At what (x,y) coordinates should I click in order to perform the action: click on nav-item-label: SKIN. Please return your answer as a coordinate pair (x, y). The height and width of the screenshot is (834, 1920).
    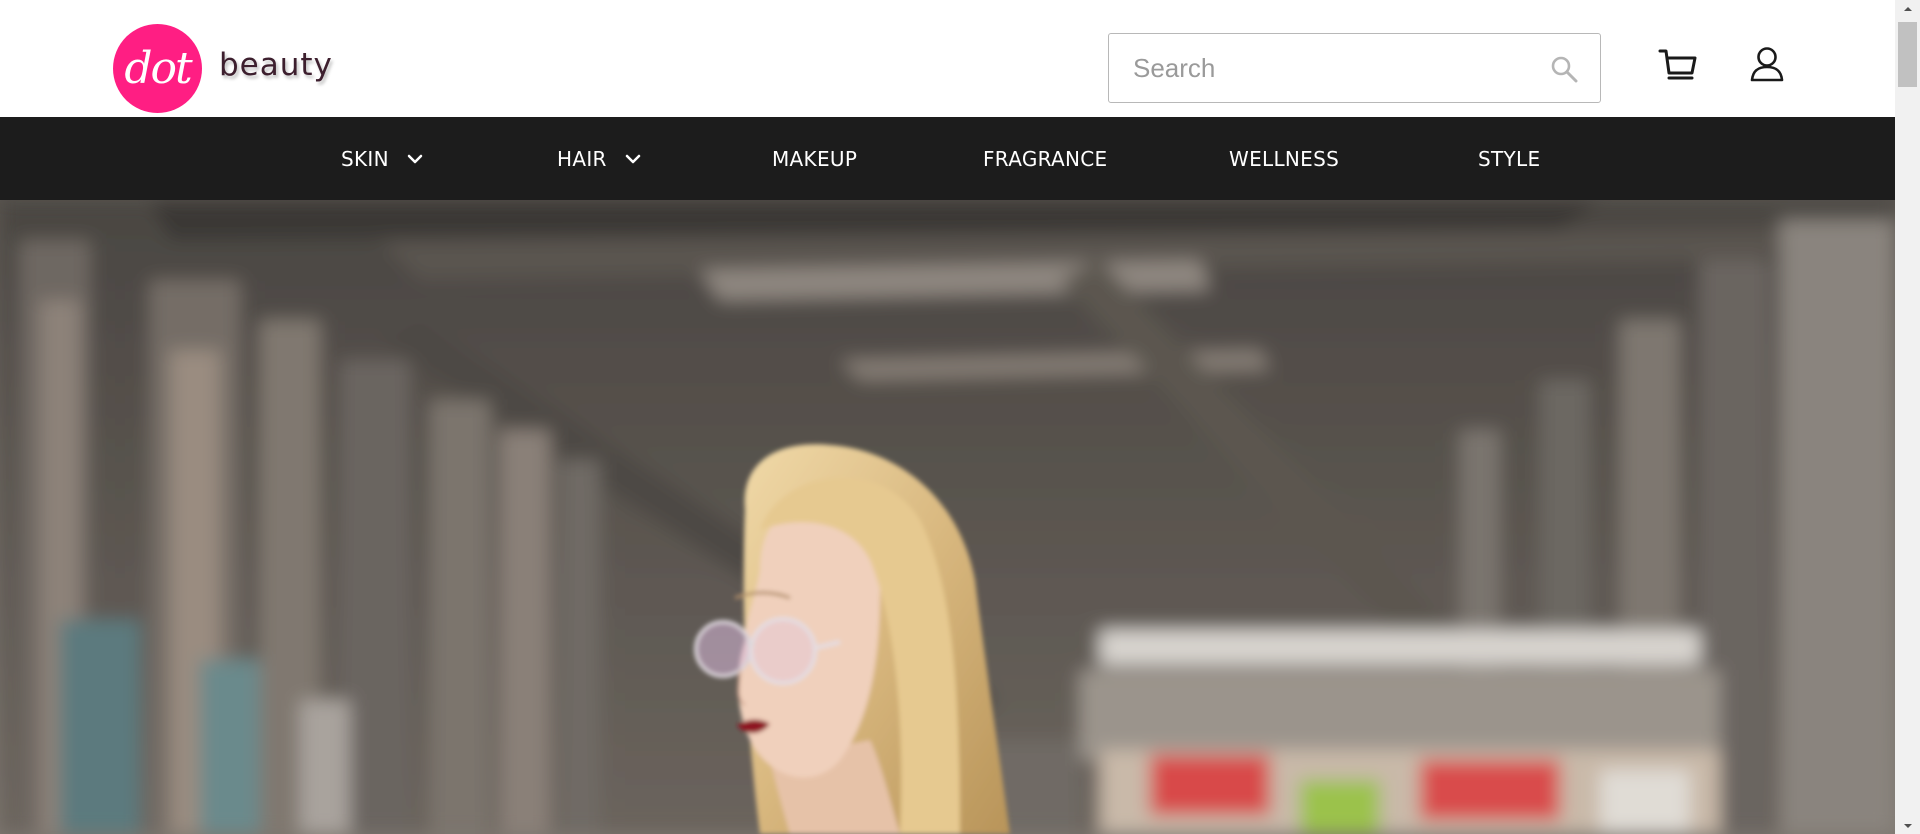
    Looking at the image, I should click on (365, 158).